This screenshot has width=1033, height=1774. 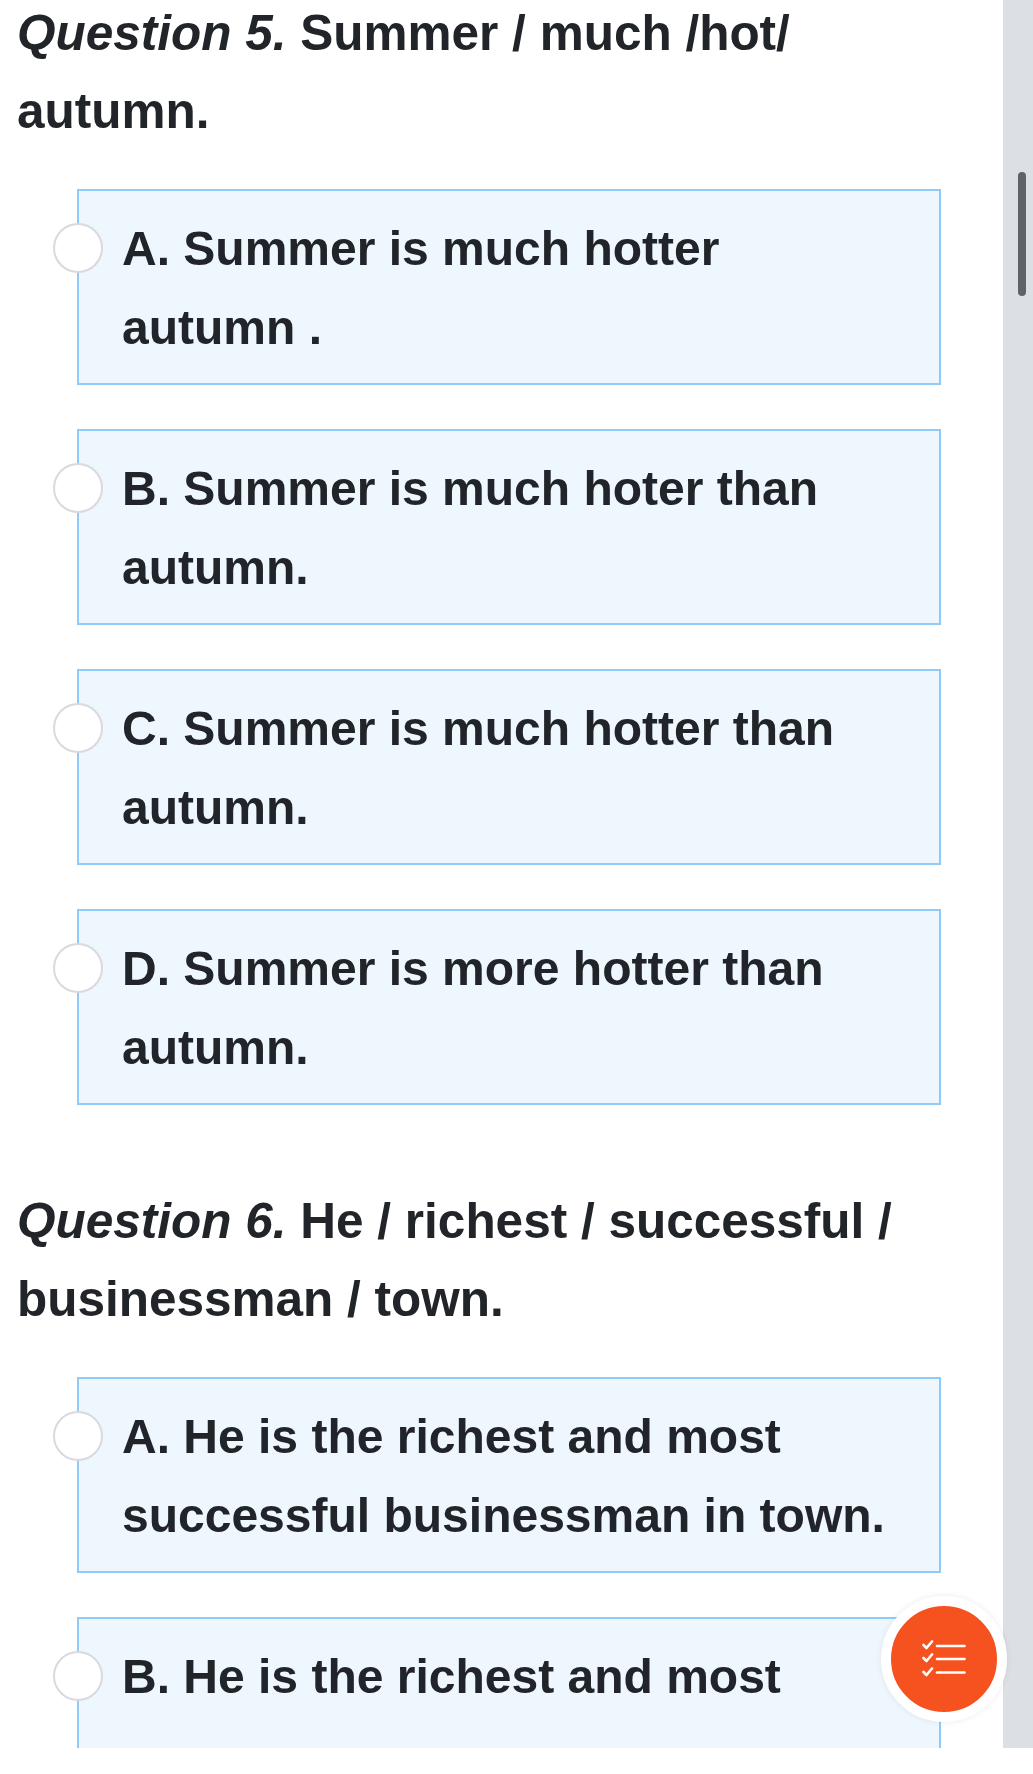 What do you see at coordinates (479, 768) in the screenshot?
I see `option-text: C. Summer is much hotter than autumn.` at bounding box center [479, 768].